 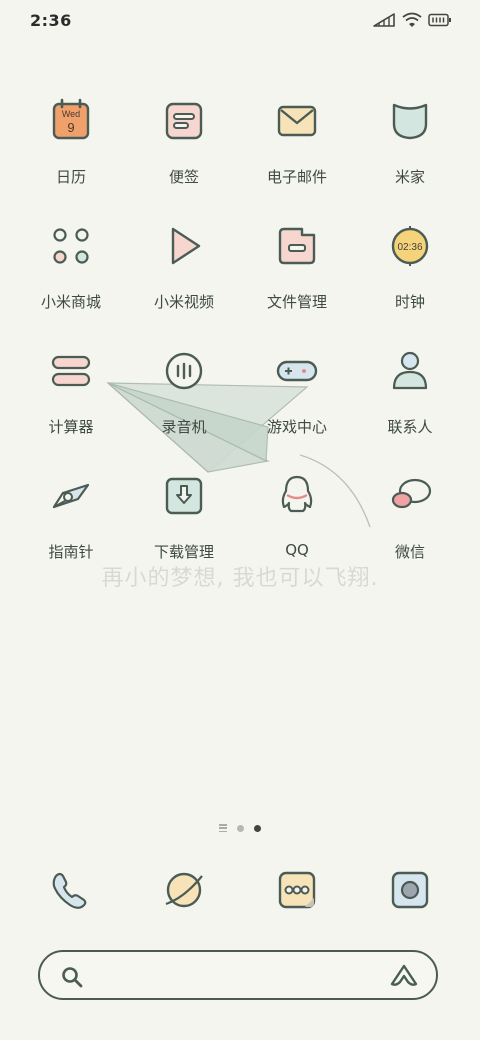 What do you see at coordinates (72, 977) in the screenshot?
I see `search-icon` at bounding box center [72, 977].